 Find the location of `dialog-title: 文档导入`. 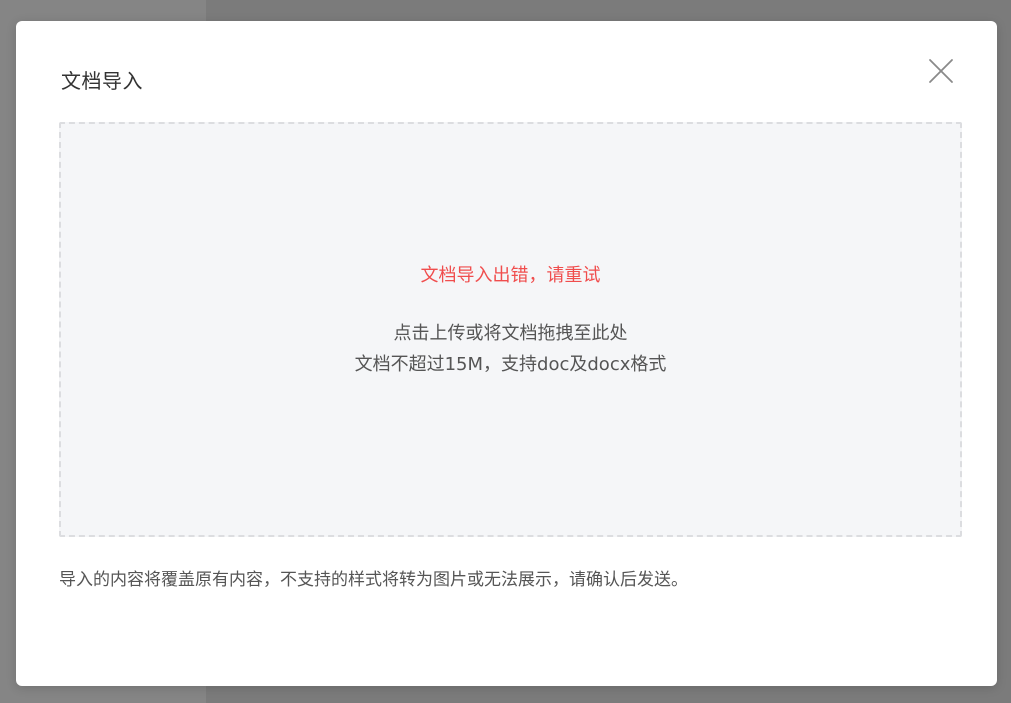

dialog-title: 文档导入 is located at coordinates (102, 81).